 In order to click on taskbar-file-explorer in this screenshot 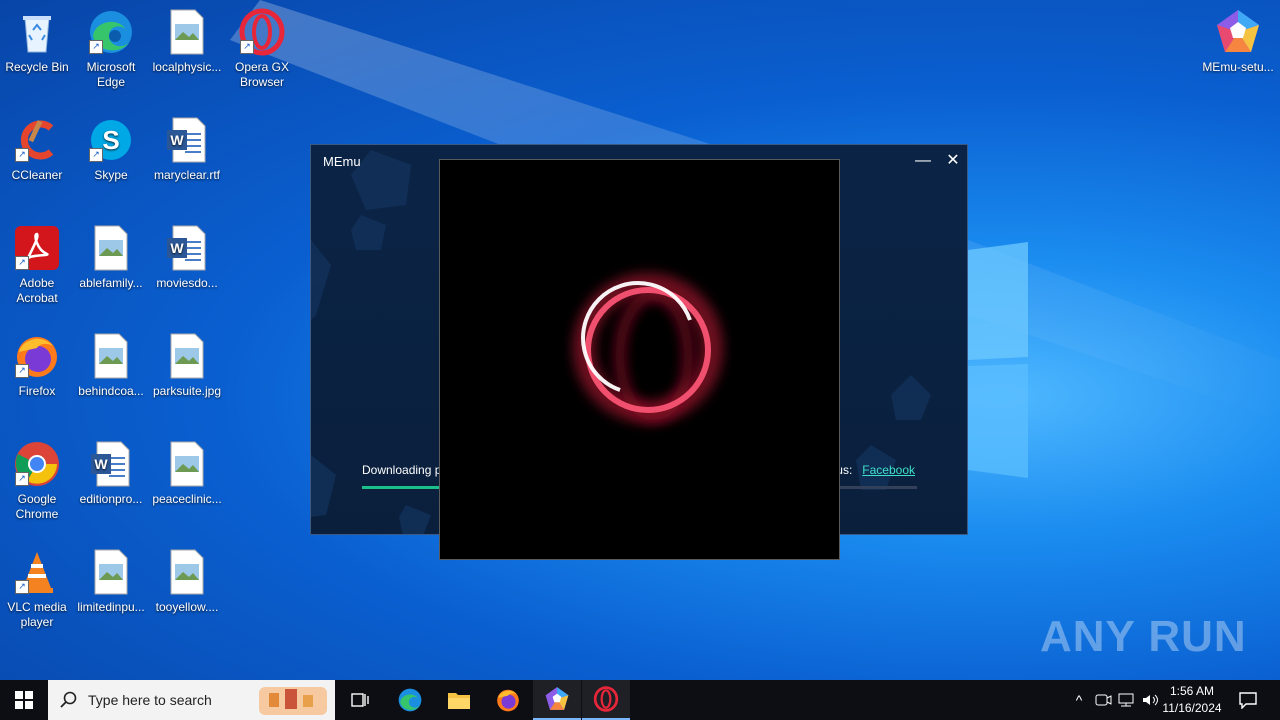, I will do `click(459, 700)`.